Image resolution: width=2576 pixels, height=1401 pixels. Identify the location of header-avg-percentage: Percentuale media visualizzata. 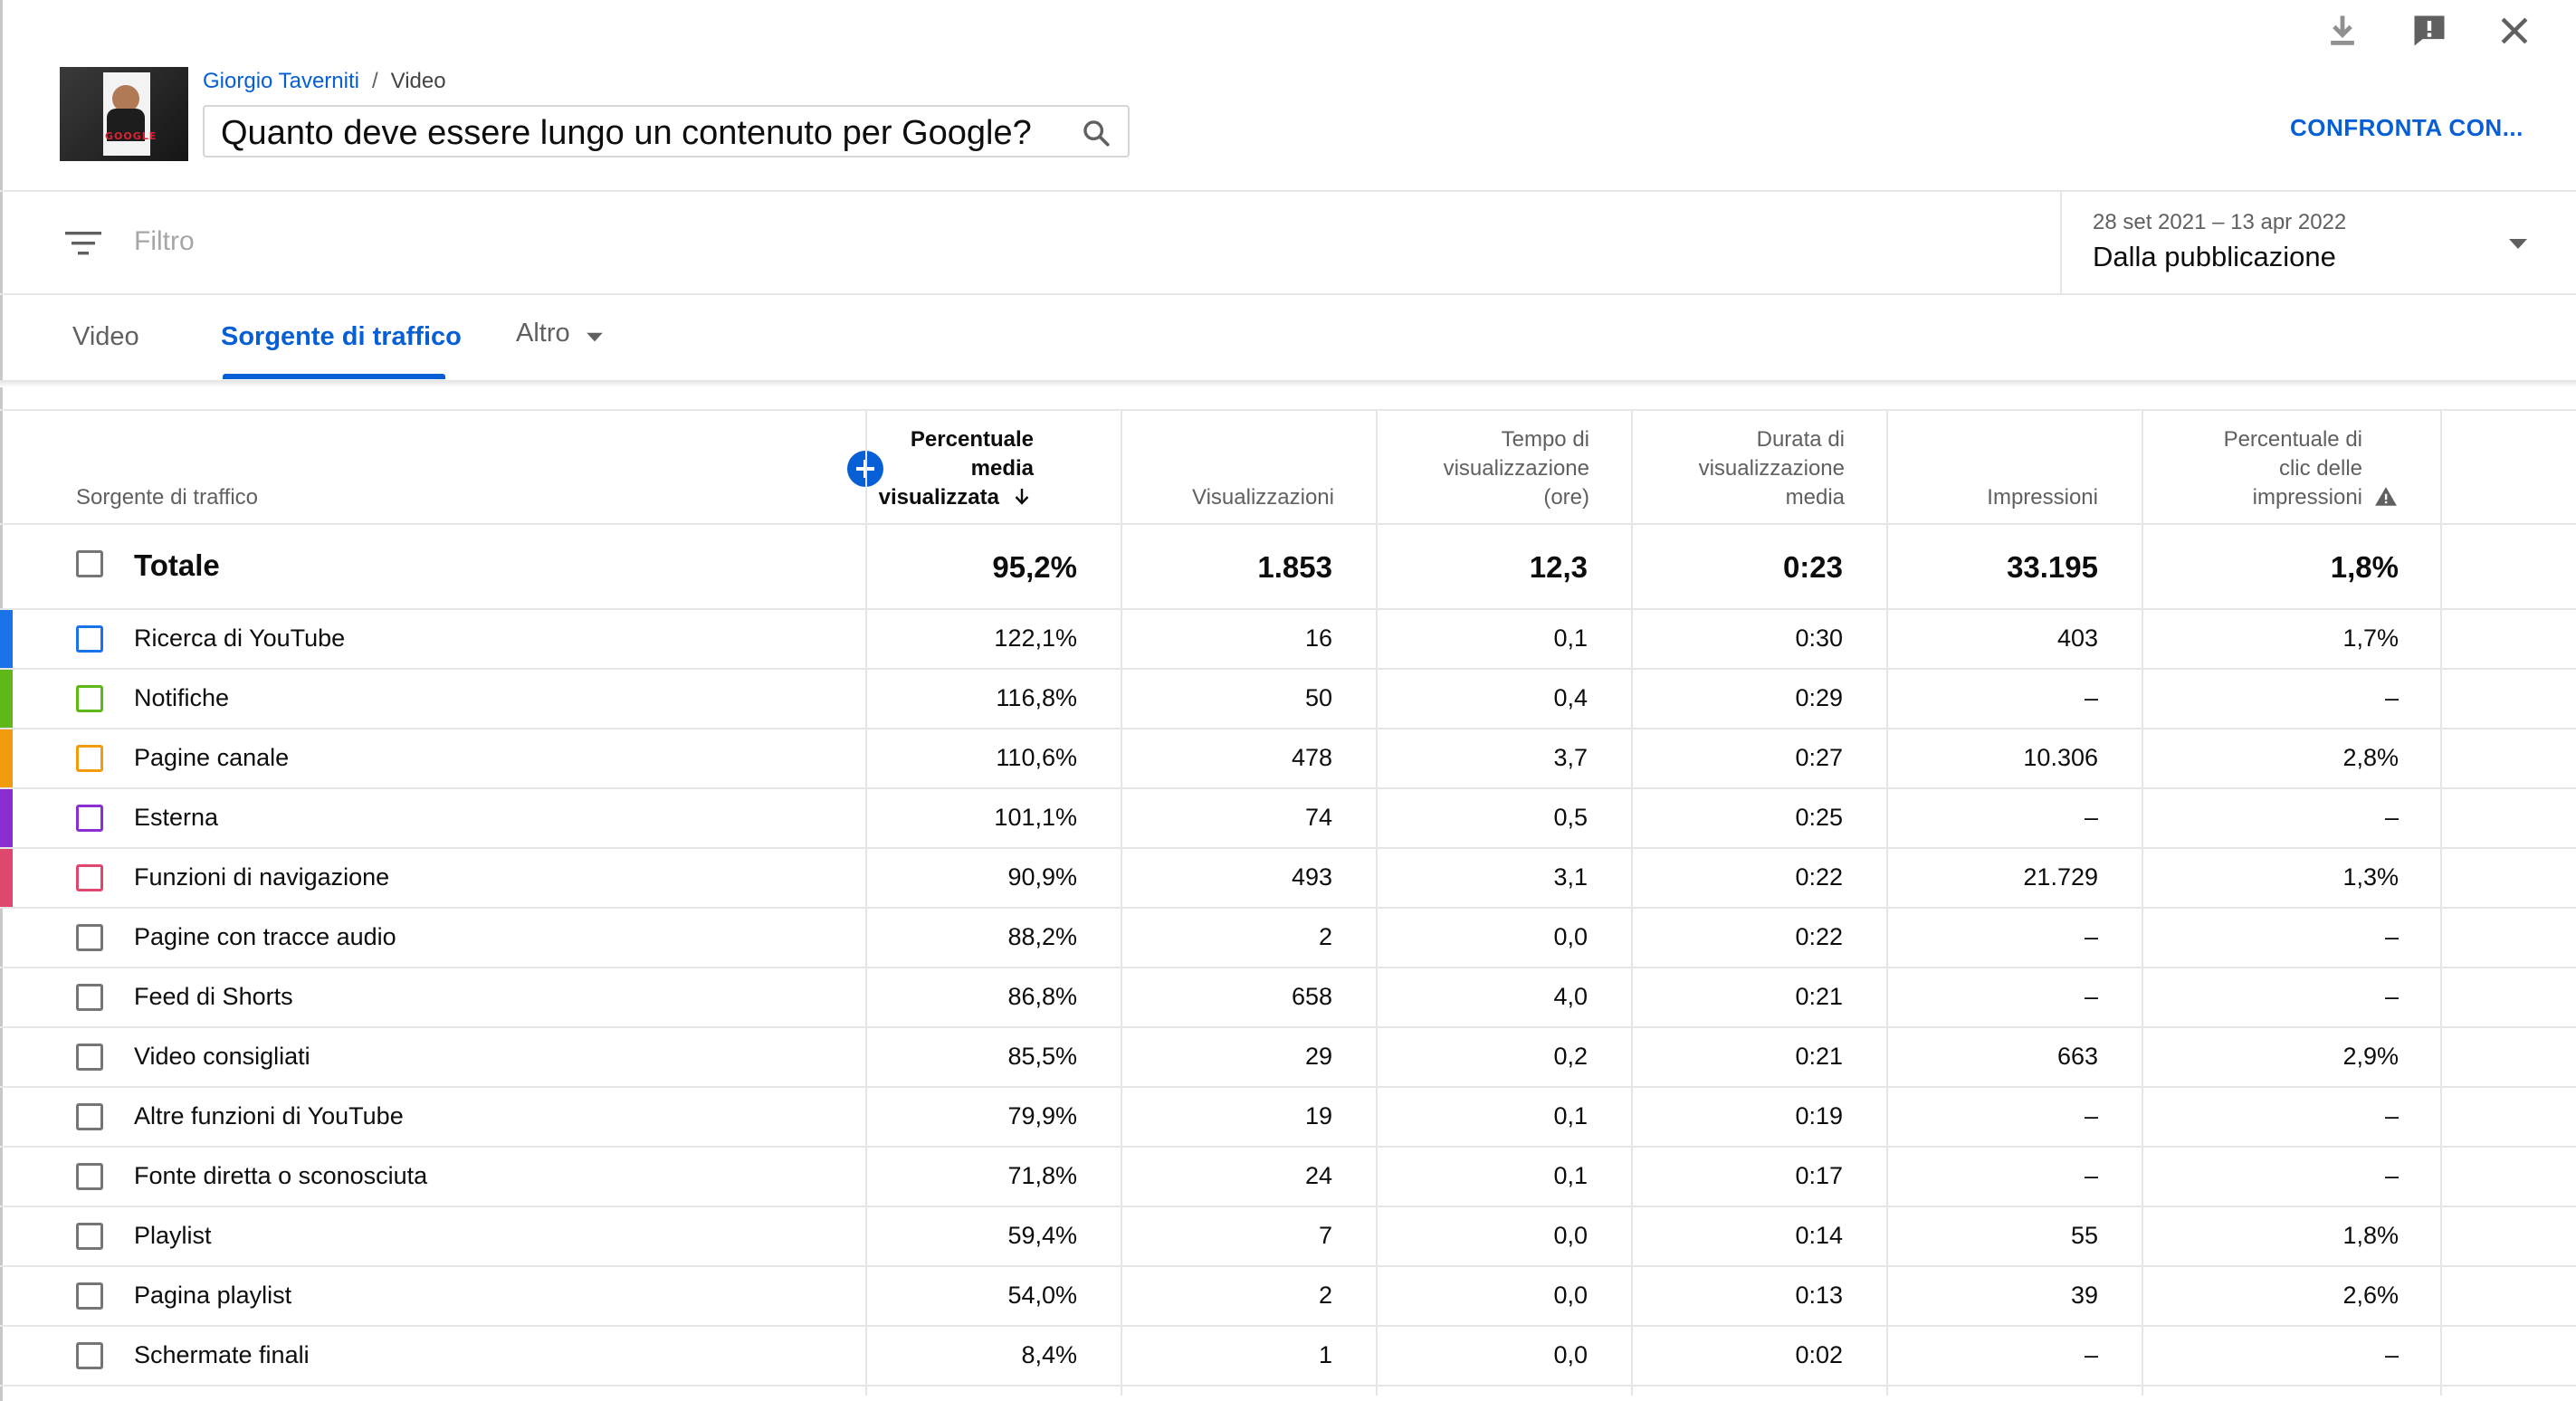
(951, 468).